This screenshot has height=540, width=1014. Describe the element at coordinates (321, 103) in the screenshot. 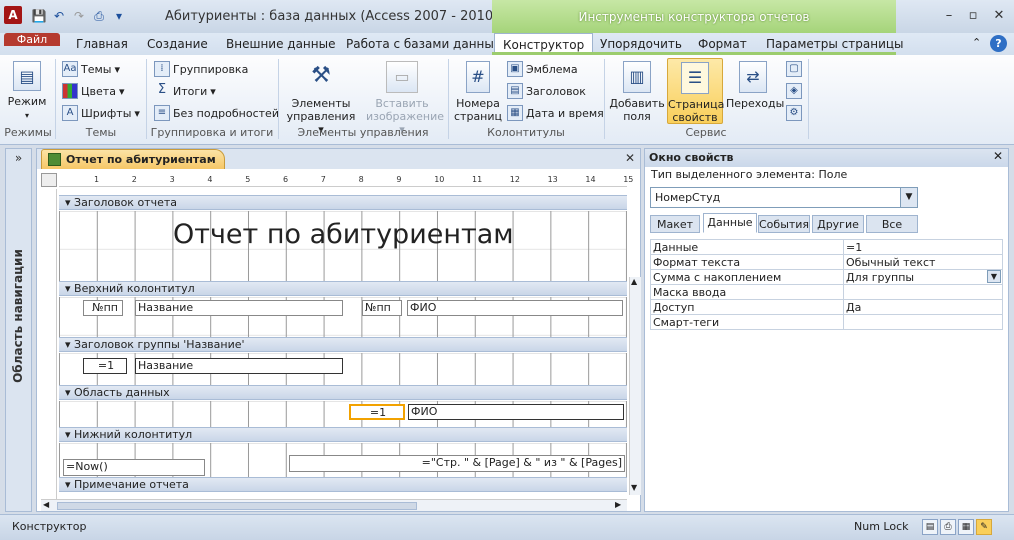

I see `controls-label-1: Элементы` at that location.